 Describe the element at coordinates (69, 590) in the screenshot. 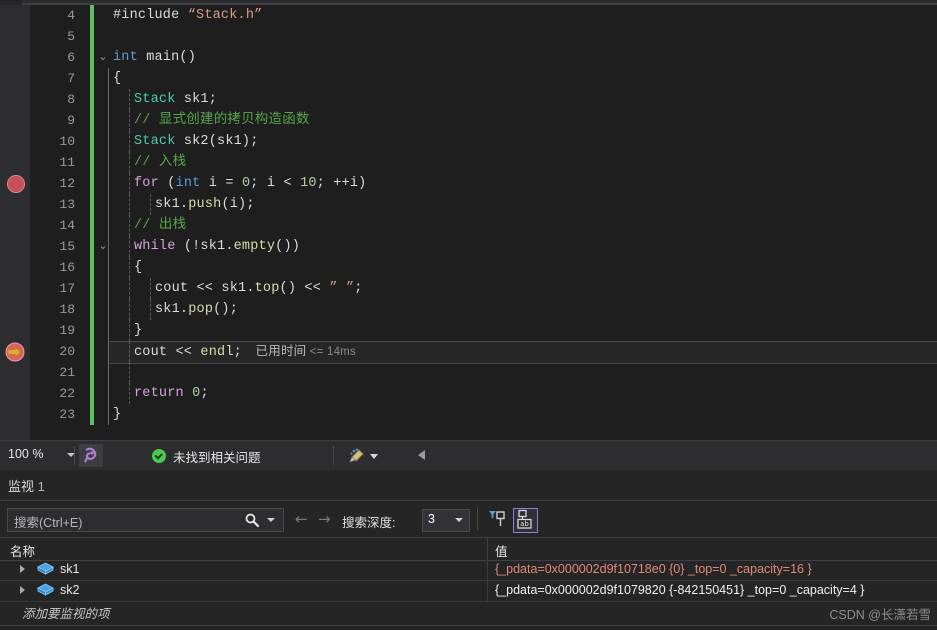

I see `watch-variable-name: sk2` at that location.